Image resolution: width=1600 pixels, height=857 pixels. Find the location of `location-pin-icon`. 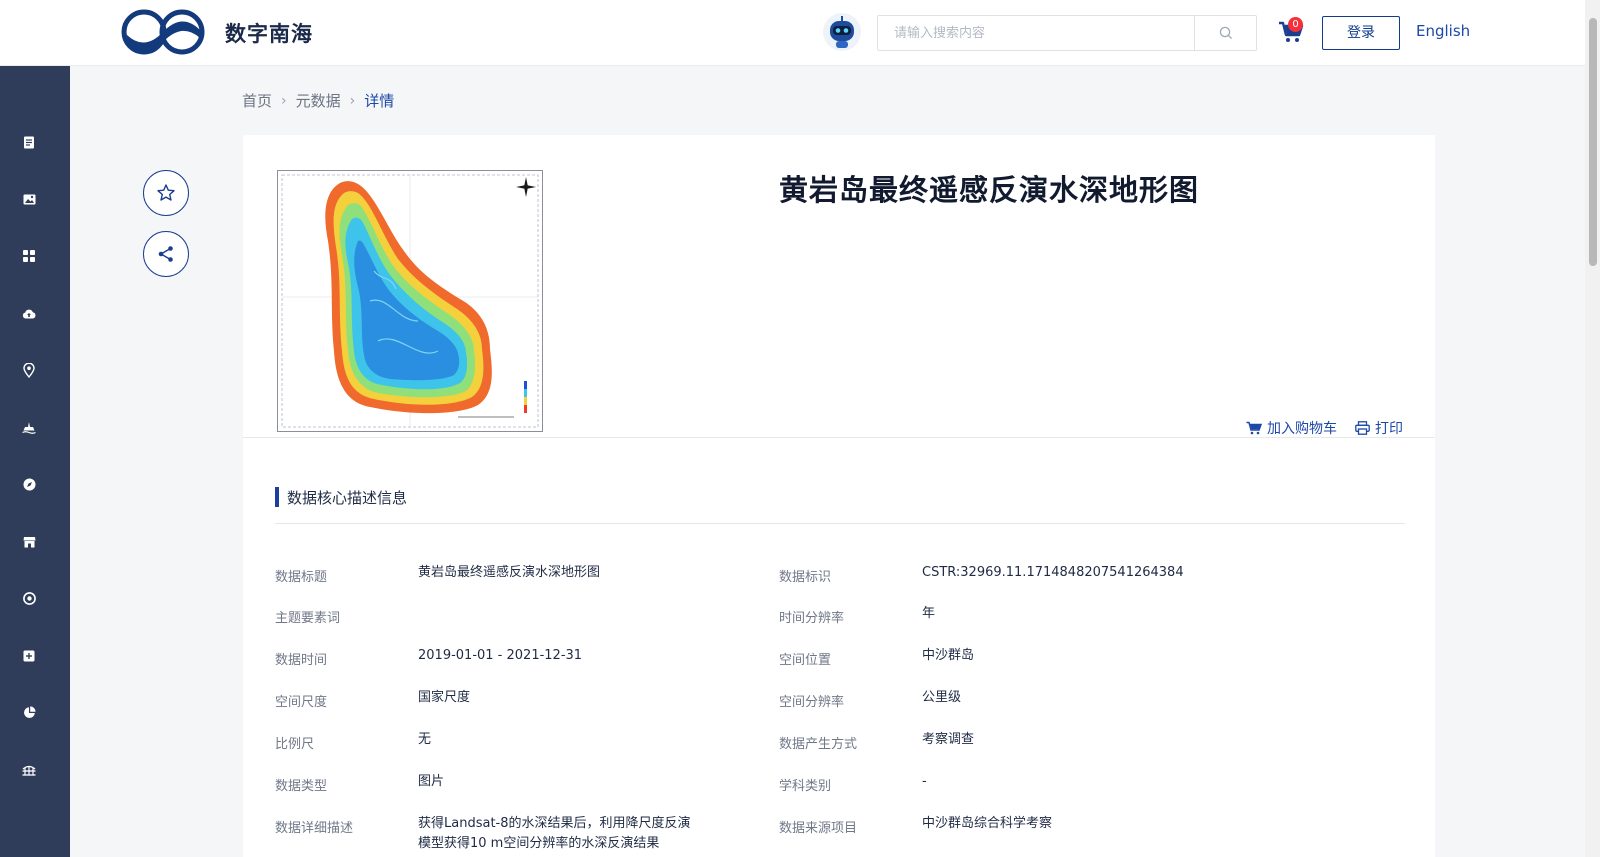

location-pin-icon is located at coordinates (29, 370).